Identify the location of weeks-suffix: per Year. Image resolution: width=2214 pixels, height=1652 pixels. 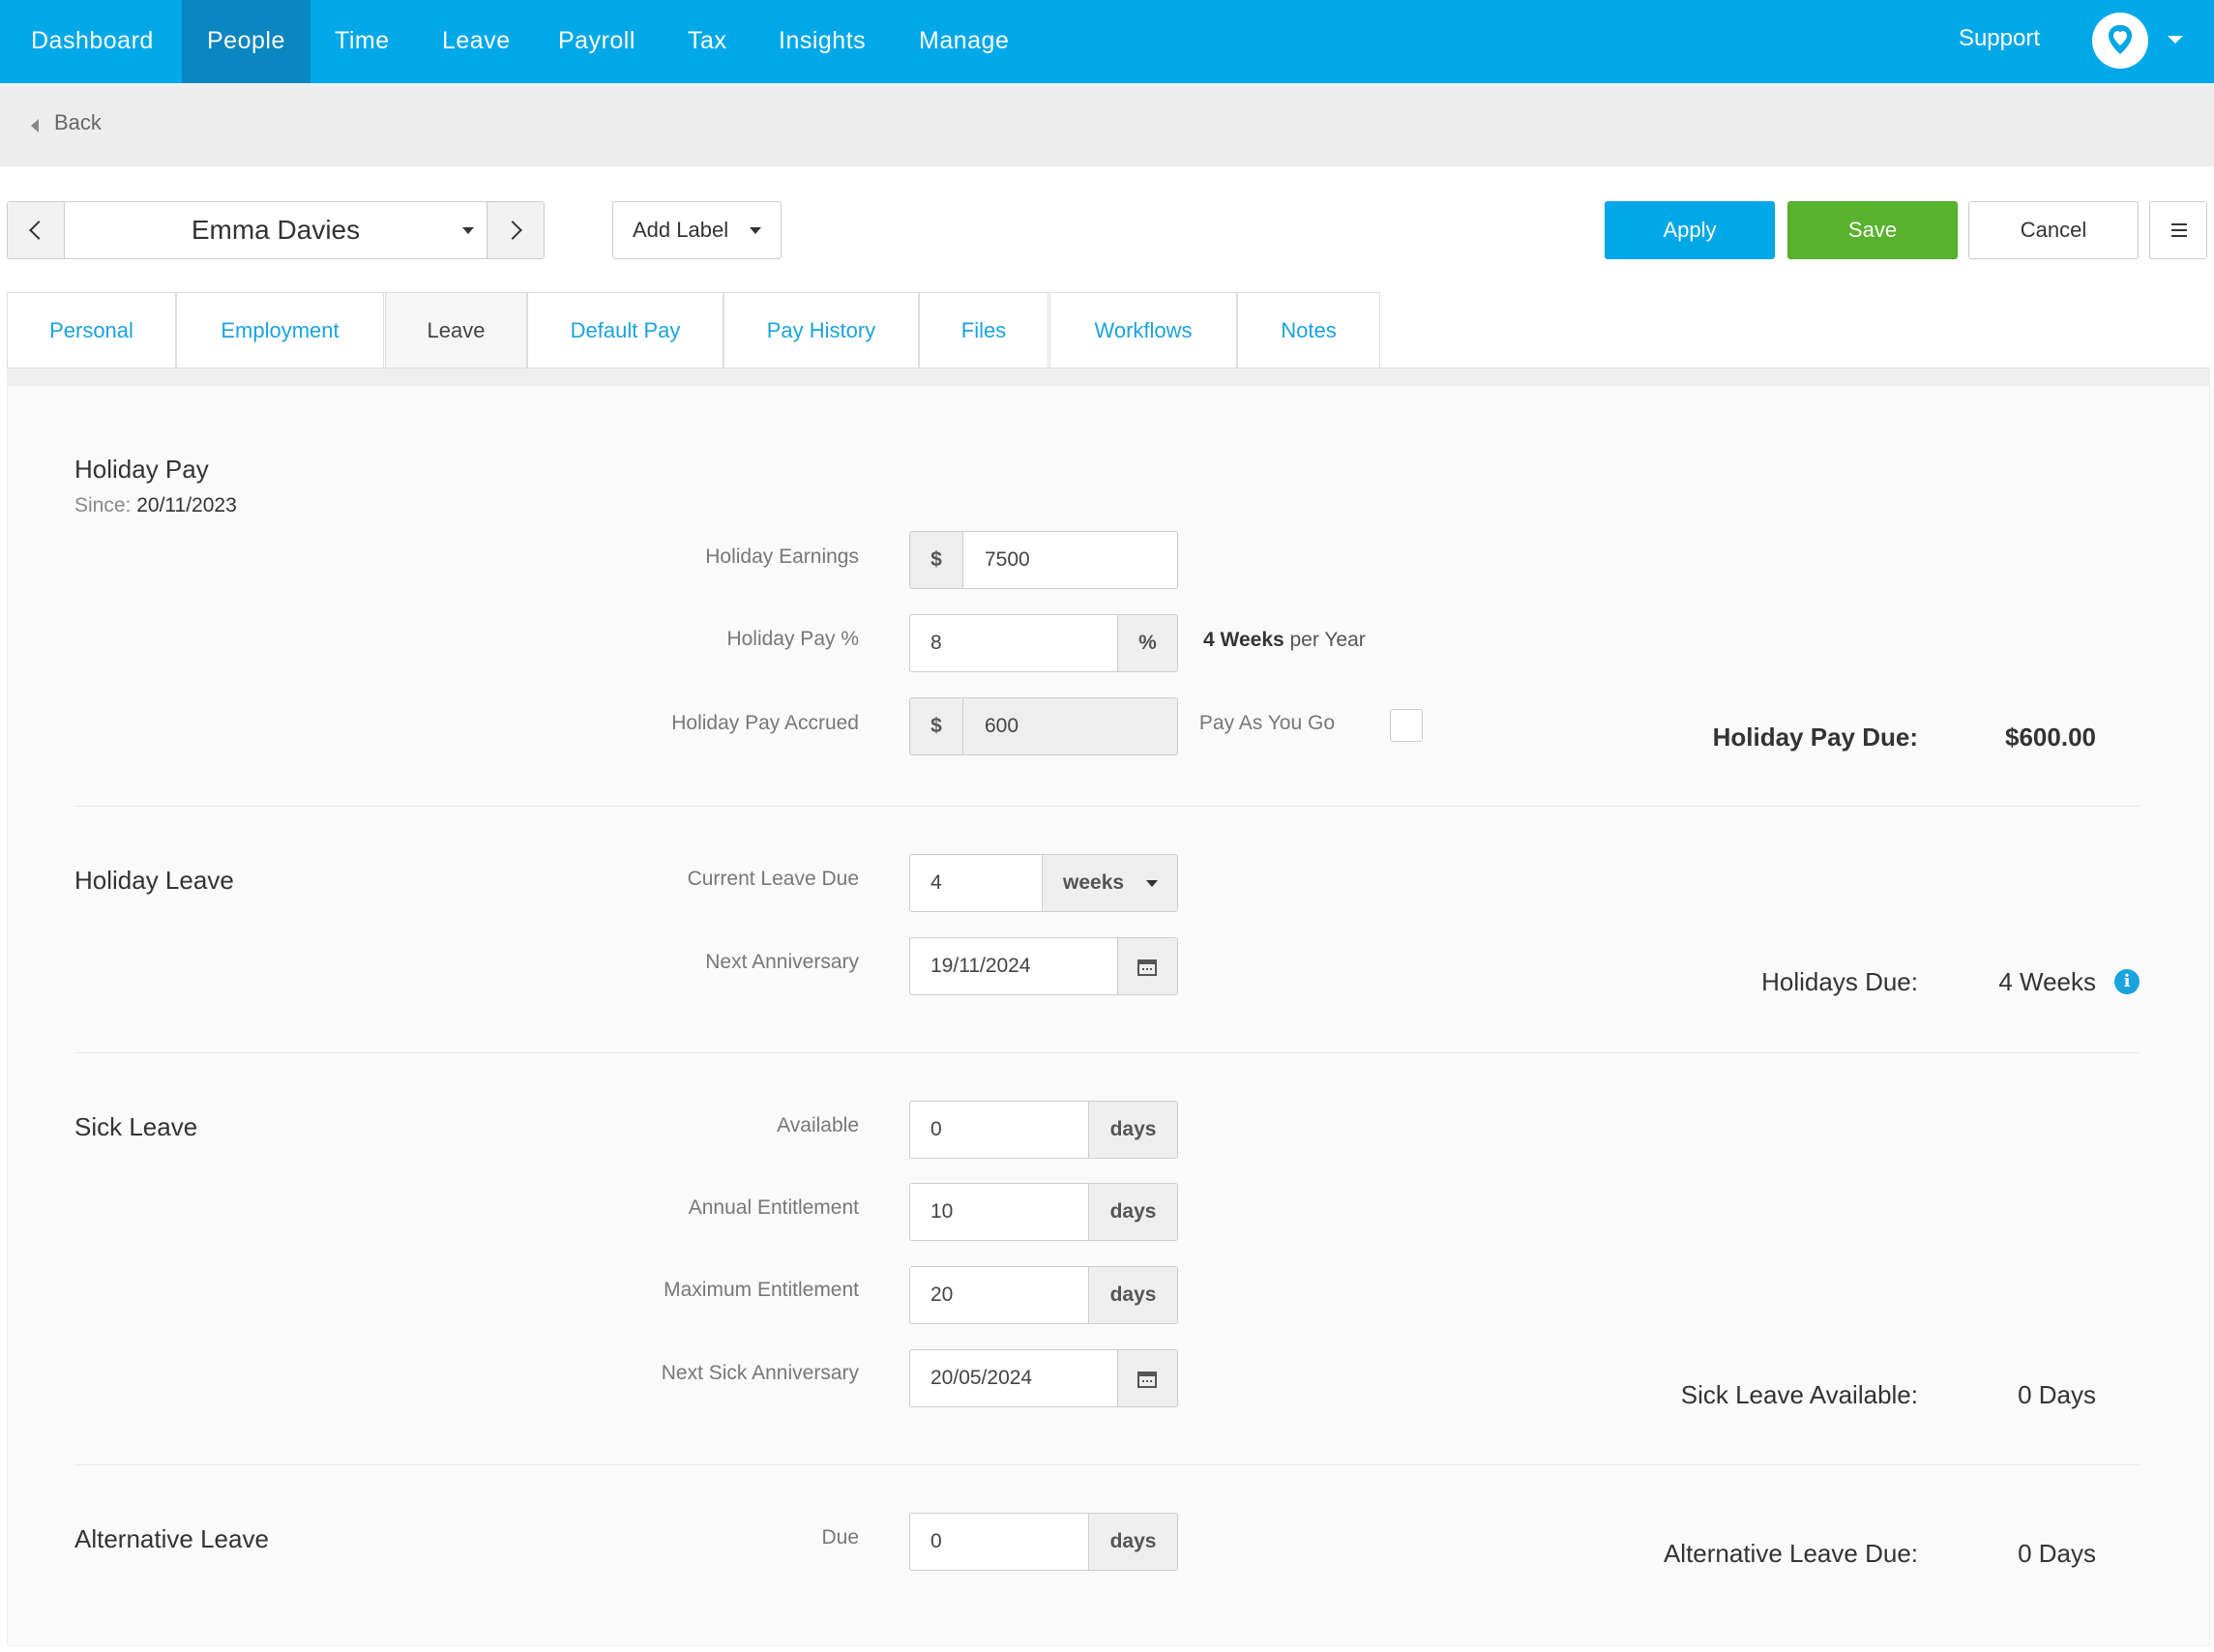
(1325, 640).